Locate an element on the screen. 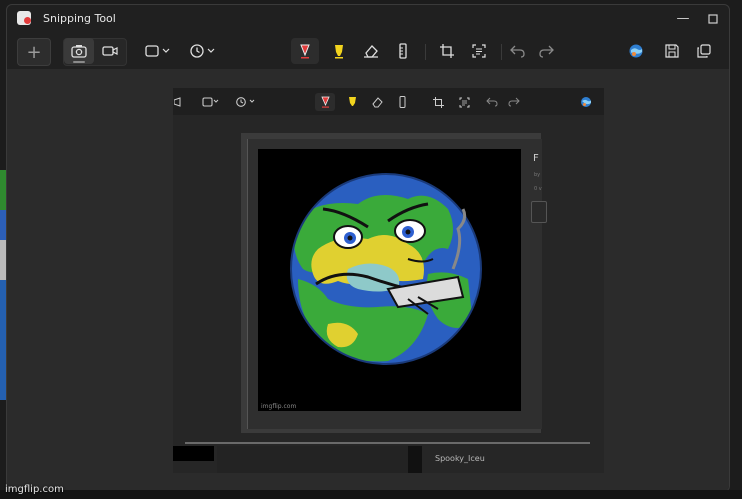  black-block is located at coordinates (193, 453).